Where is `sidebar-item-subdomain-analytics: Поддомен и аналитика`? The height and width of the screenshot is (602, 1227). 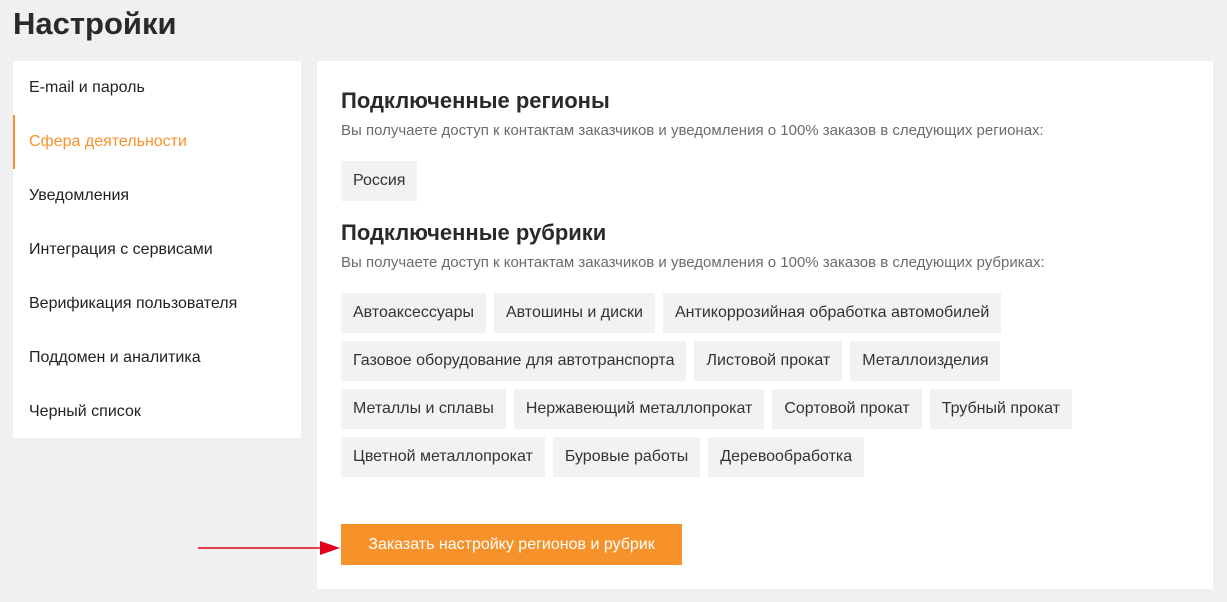
sidebar-item-subdomain-analytics: Поддомен и аналитика is located at coordinates (157, 358).